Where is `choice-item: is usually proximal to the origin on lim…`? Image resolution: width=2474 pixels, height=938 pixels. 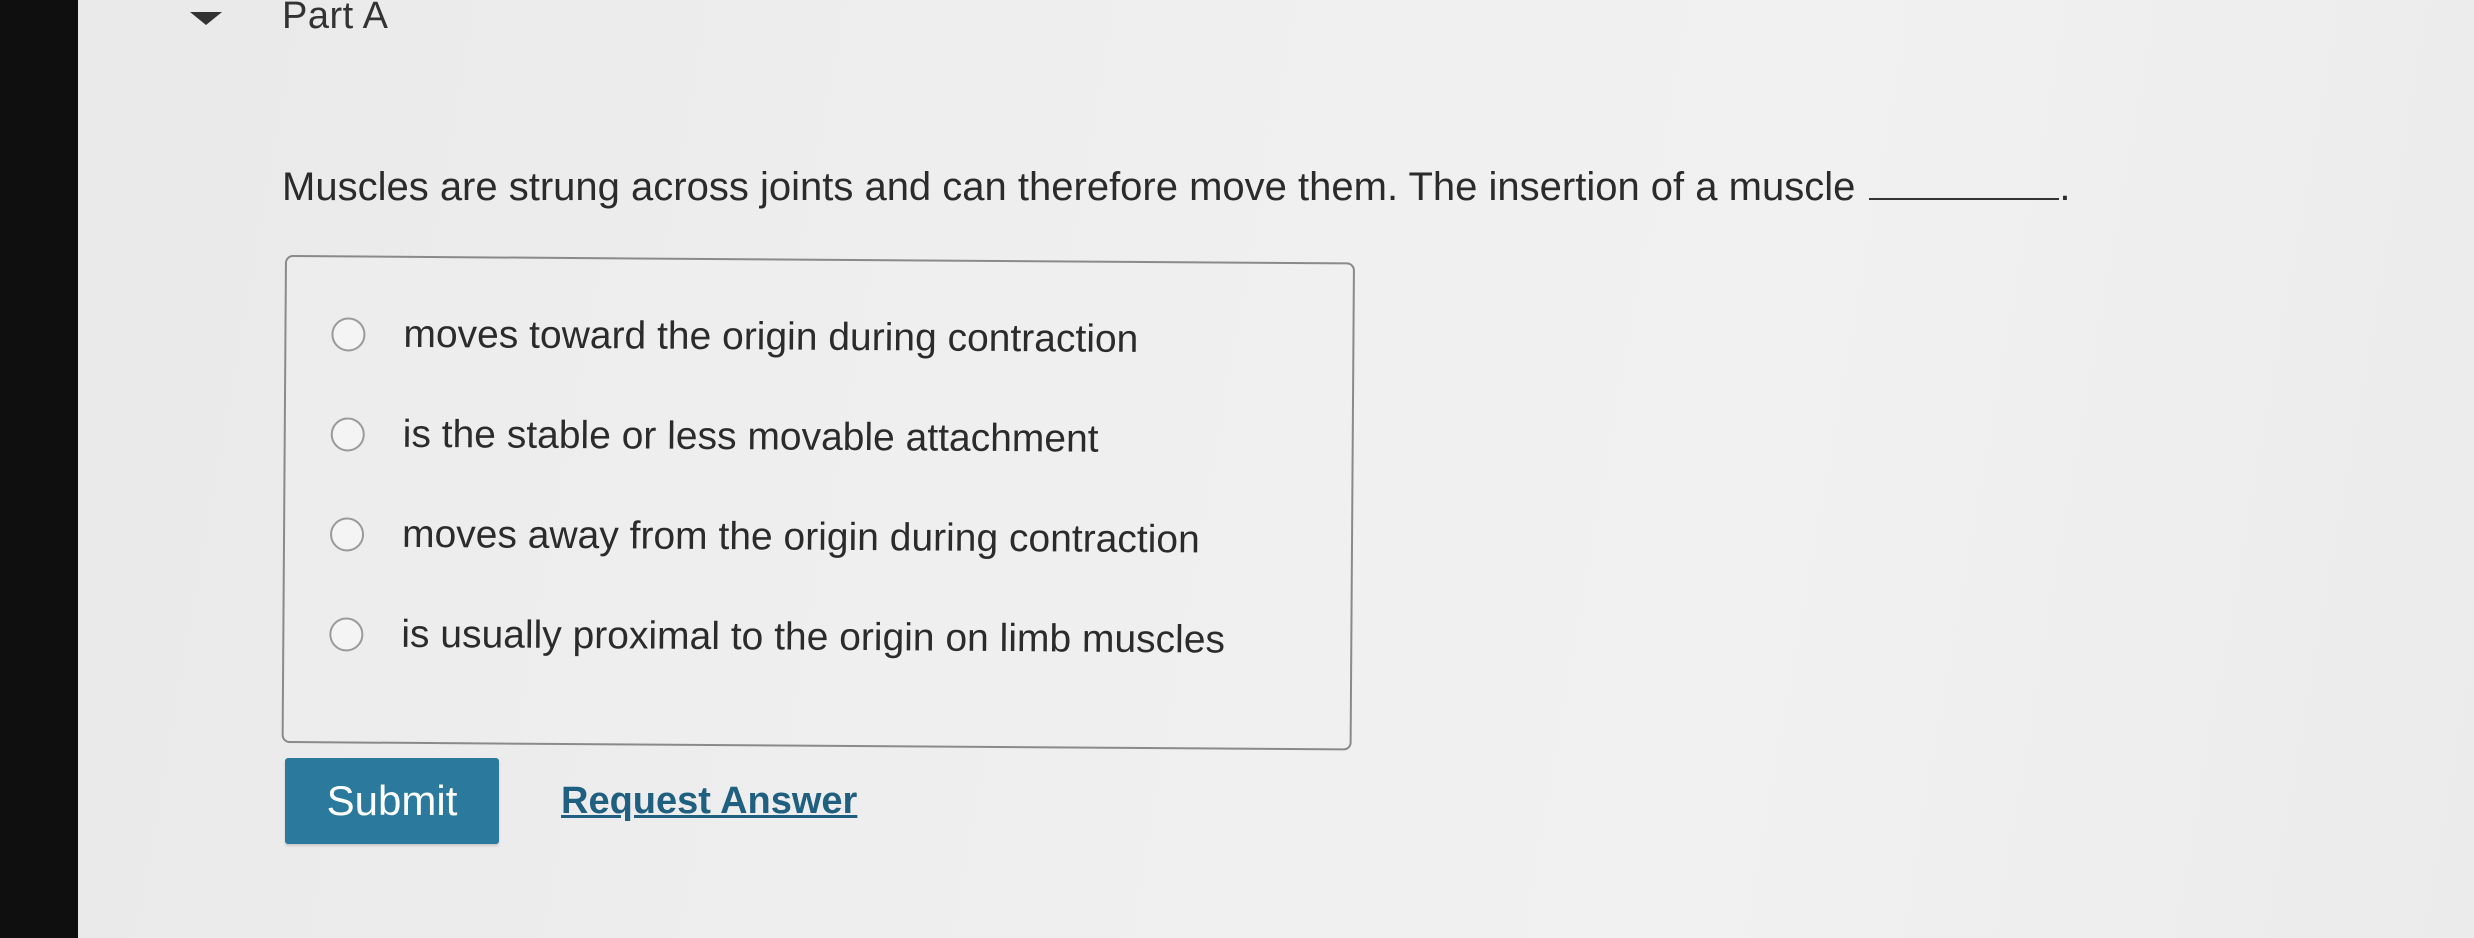 choice-item: is usually proximal to the origin on lim… is located at coordinates (777, 637).